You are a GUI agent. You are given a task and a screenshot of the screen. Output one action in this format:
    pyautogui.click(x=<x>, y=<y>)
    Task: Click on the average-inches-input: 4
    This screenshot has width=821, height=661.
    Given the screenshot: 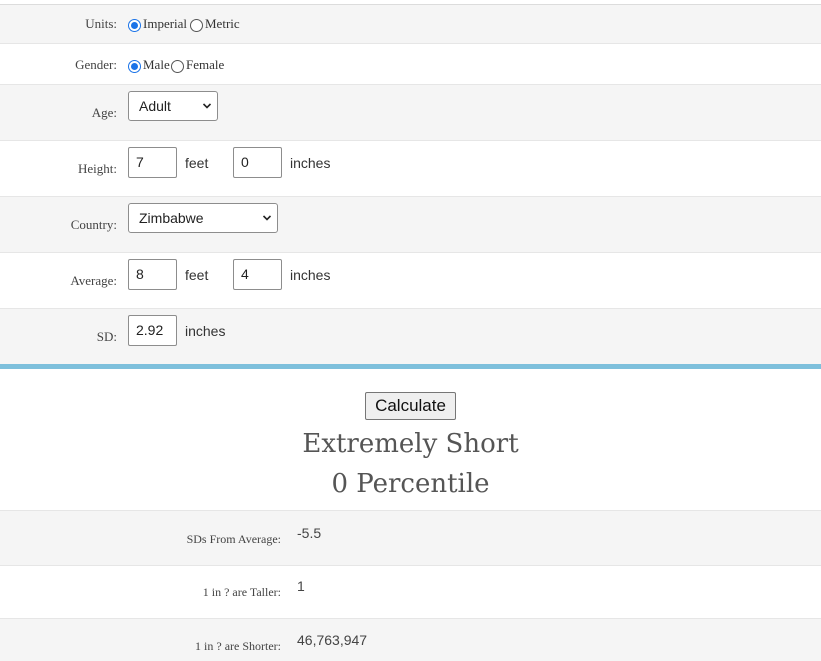 What is the action you would take?
    pyautogui.click(x=257, y=274)
    